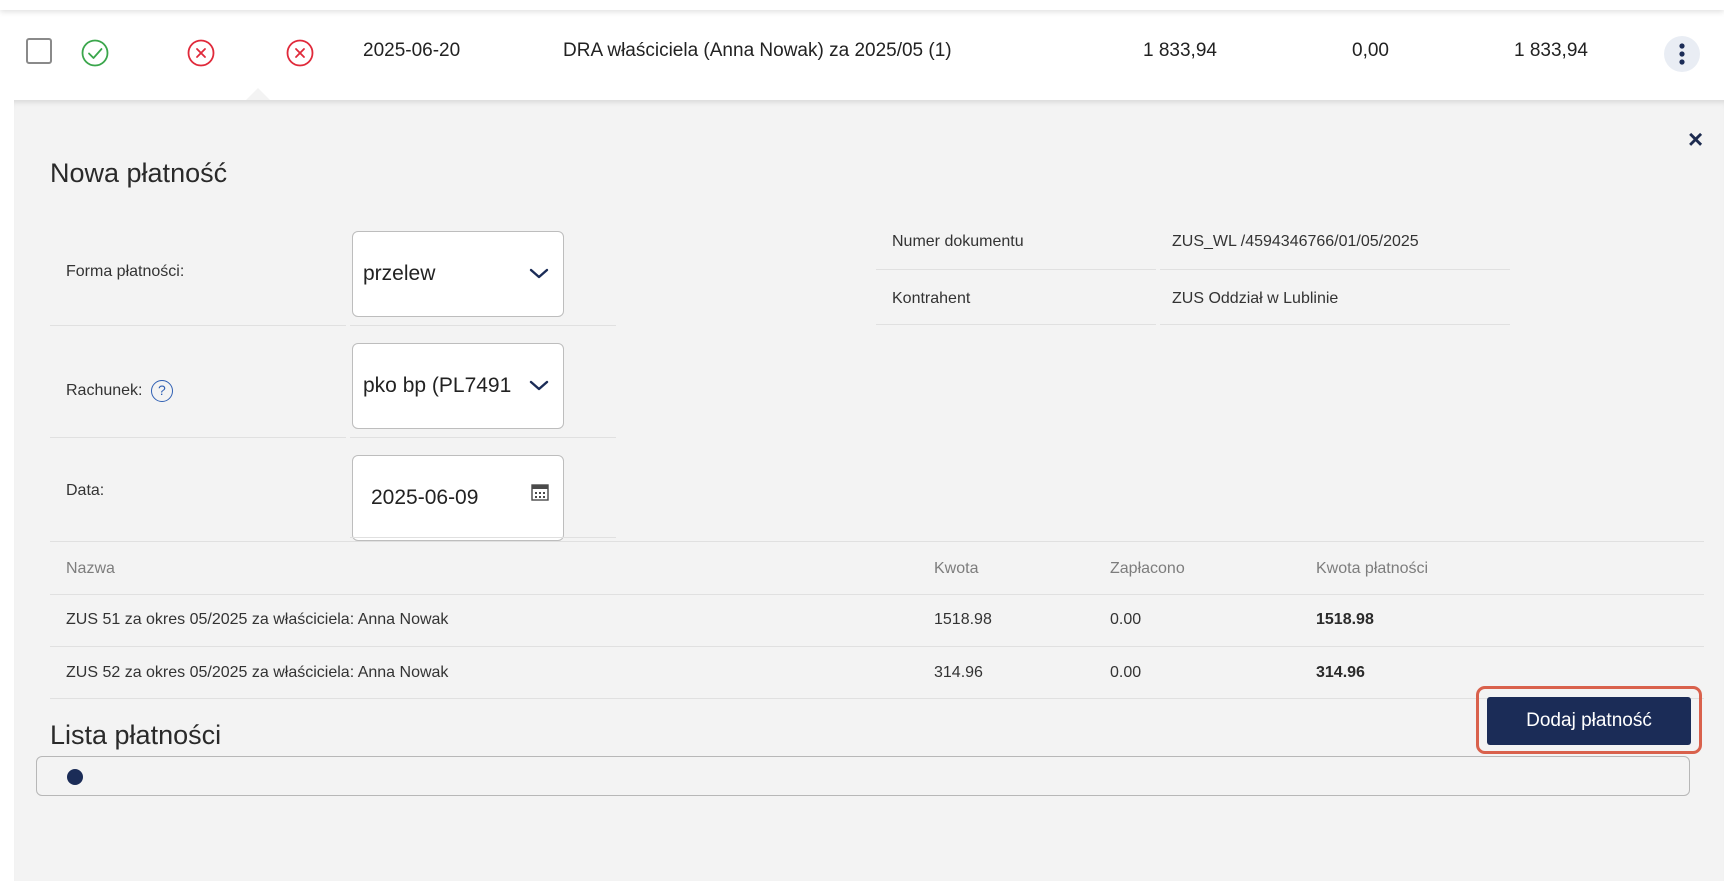 This screenshot has width=1724, height=881. What do you see at coordinates (425, 497) in the screenshot?
I see `date-value: 2025-06-09` at bounding box center [425, 497].